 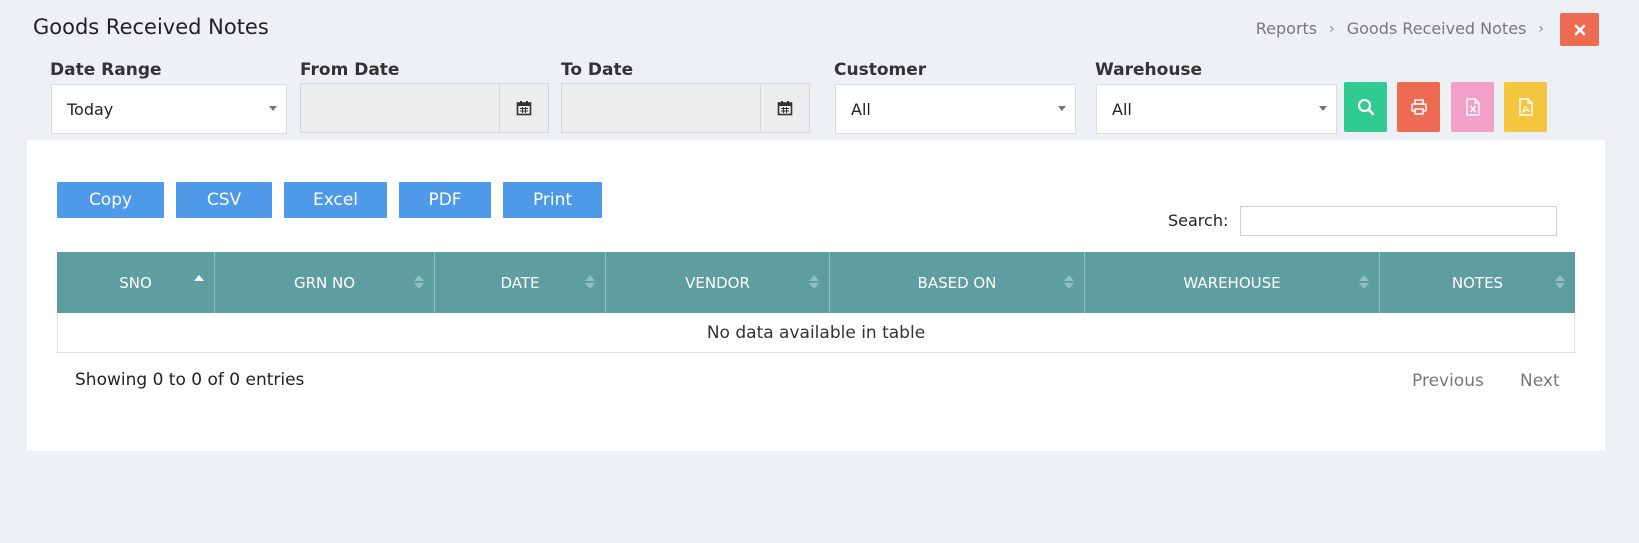 What do you see at coordinates (1437, 28) in the screenshot?
I see `breadcrumb-item-current: Goods Received Notes` at bounding box center [1437, 28].